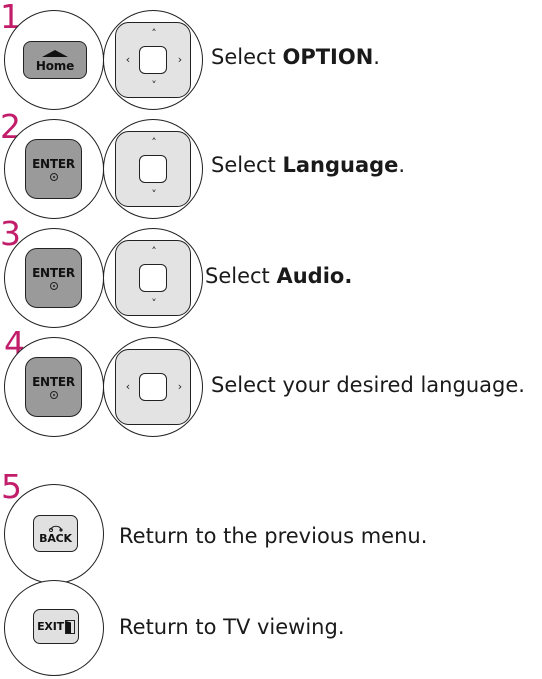 The width and height of the screenshot is (542, 679). I want to click on home-button: Home, so click(55, 60).